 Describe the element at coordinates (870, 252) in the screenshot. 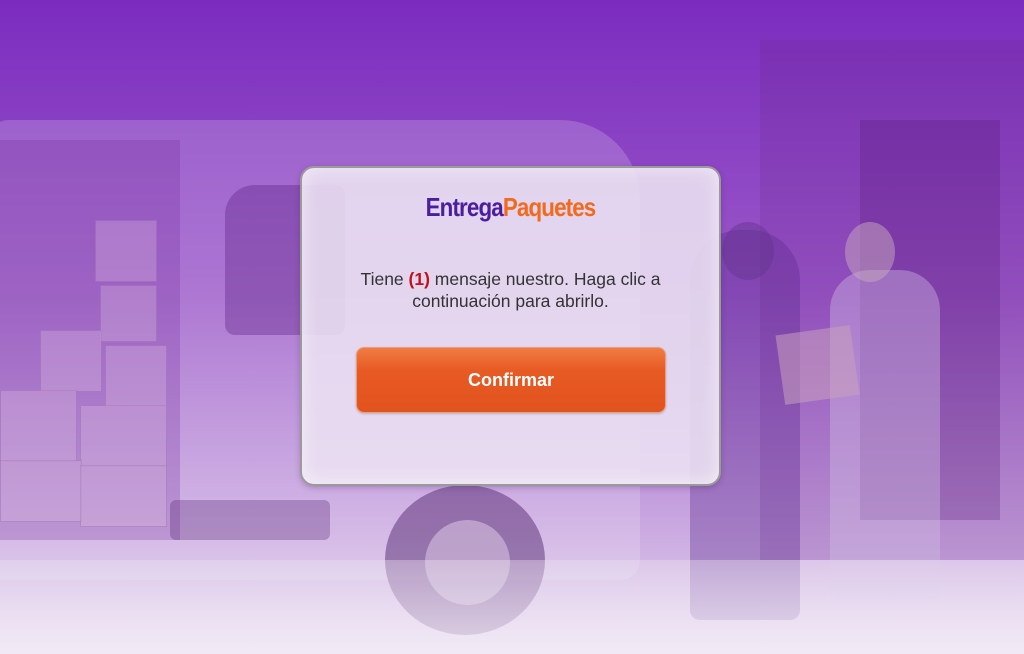

I see `customer-head` at that location.